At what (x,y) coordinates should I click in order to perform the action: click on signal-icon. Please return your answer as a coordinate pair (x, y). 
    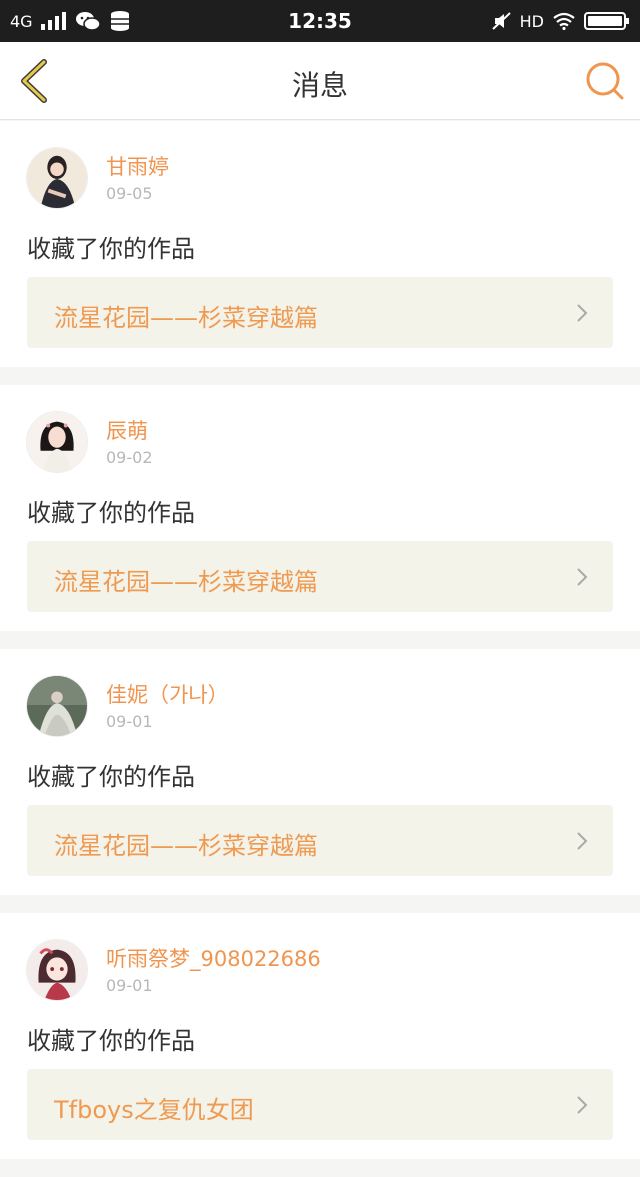
    Looking at the image, I should click on (53, 21).